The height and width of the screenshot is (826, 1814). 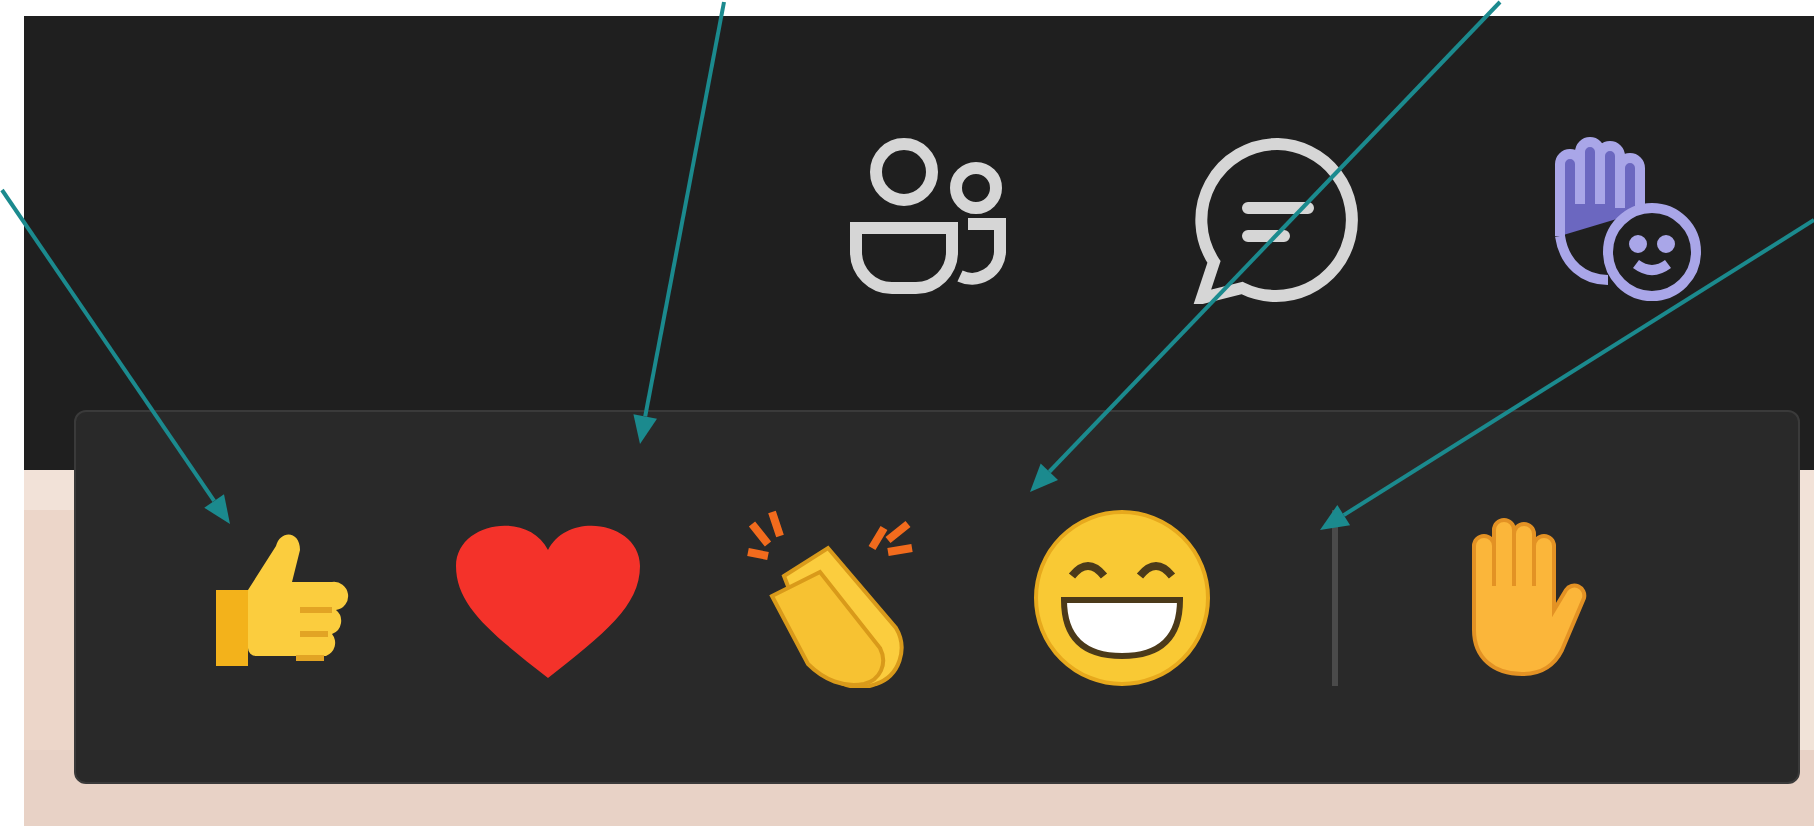 What do you see at coordinates (1122, 597) in the screenshot?
I see `grinning-face-icon` at bounding box center [1122, 597].